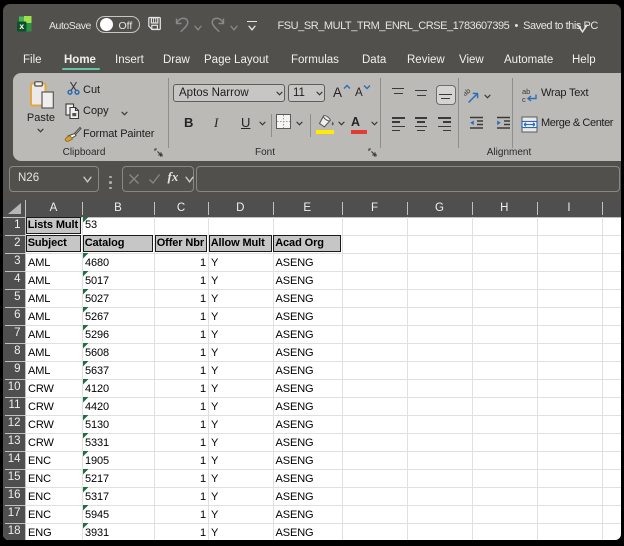  What do you see at coordinates (524, 99) in the screenshot?
I see `svg-text: c` at bounding box center [524, 99].